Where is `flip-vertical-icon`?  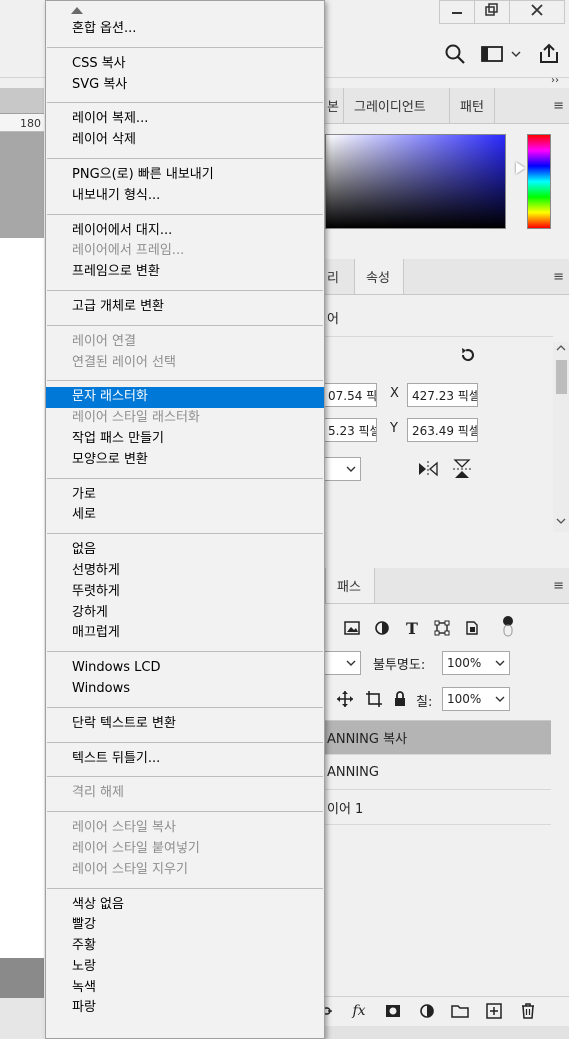
flip-vertical-icon is located at coordinates (462, 470).